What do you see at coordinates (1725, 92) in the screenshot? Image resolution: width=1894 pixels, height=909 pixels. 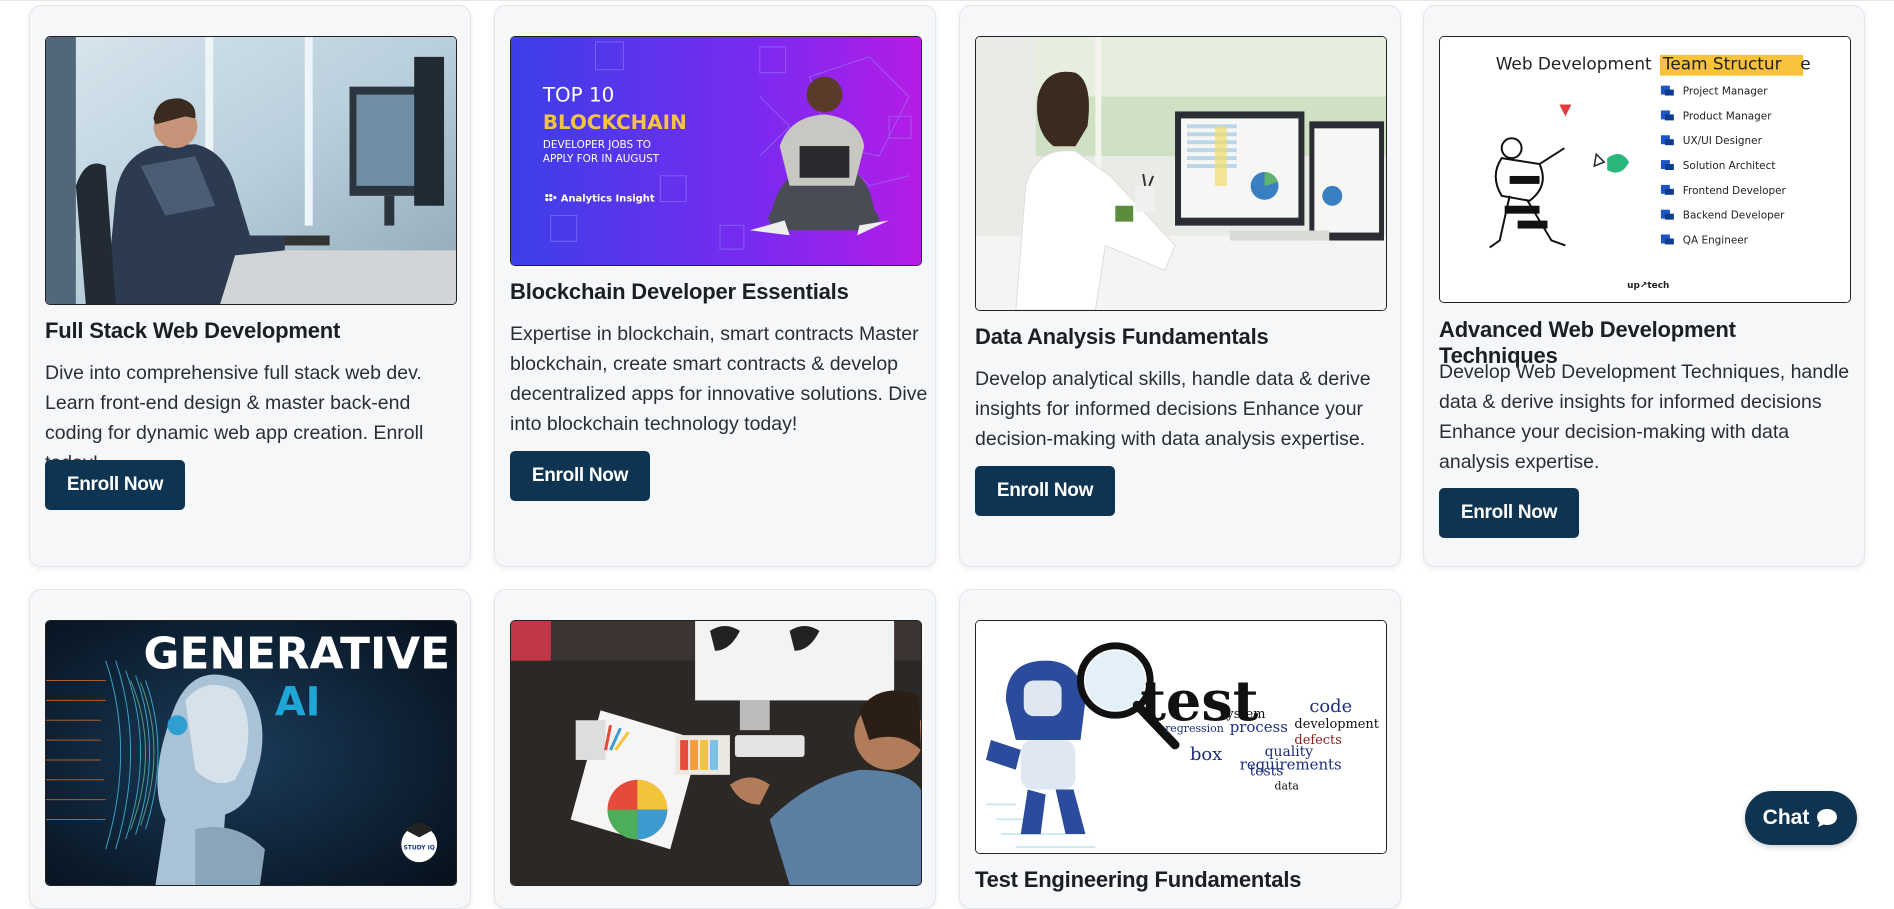 I see `role-label: Project Manager` at bounding box center [1725, 92].